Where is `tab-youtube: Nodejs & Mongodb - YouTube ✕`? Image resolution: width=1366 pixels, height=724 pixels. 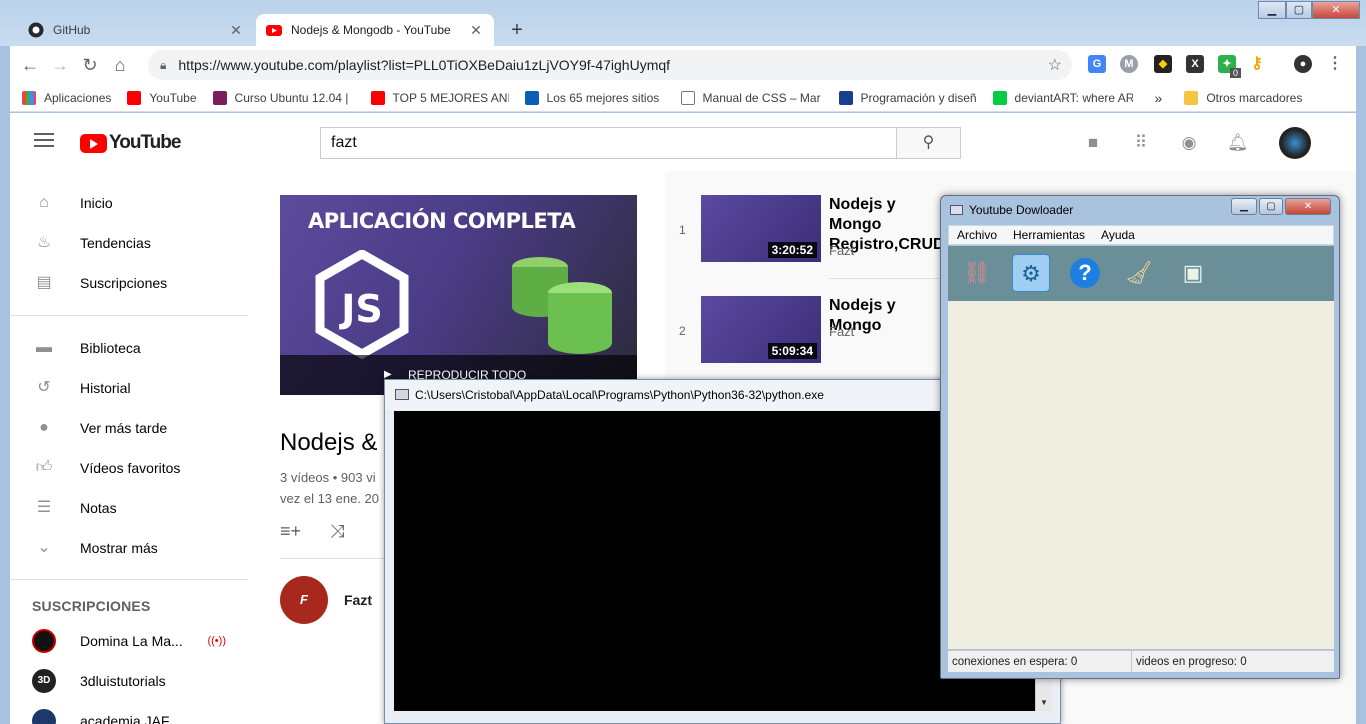 tab-youtube: Nodejs & Mongodb - YouTube ✕ is located at coordinates (375, 30).